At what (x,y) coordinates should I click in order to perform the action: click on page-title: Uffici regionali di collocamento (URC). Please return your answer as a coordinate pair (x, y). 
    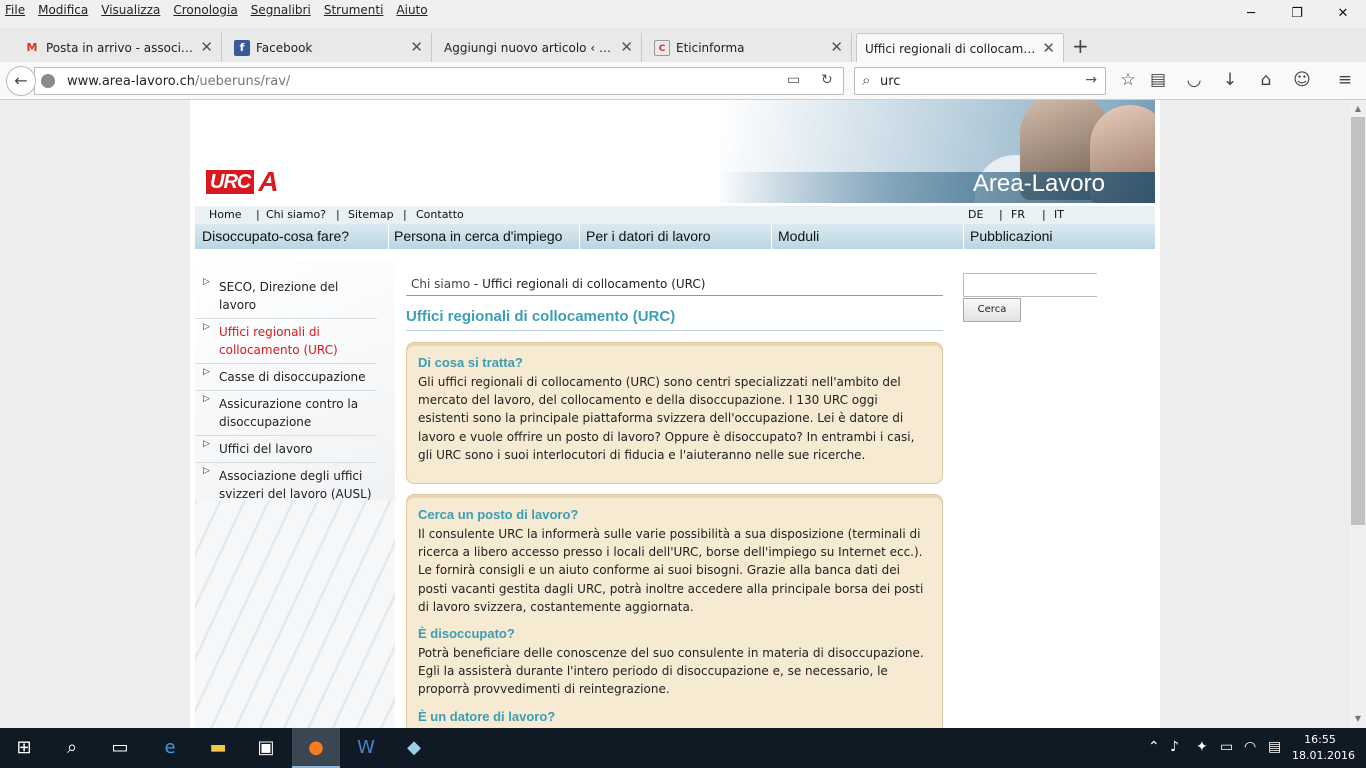
    Looking at the image, I should click on (674, 319).